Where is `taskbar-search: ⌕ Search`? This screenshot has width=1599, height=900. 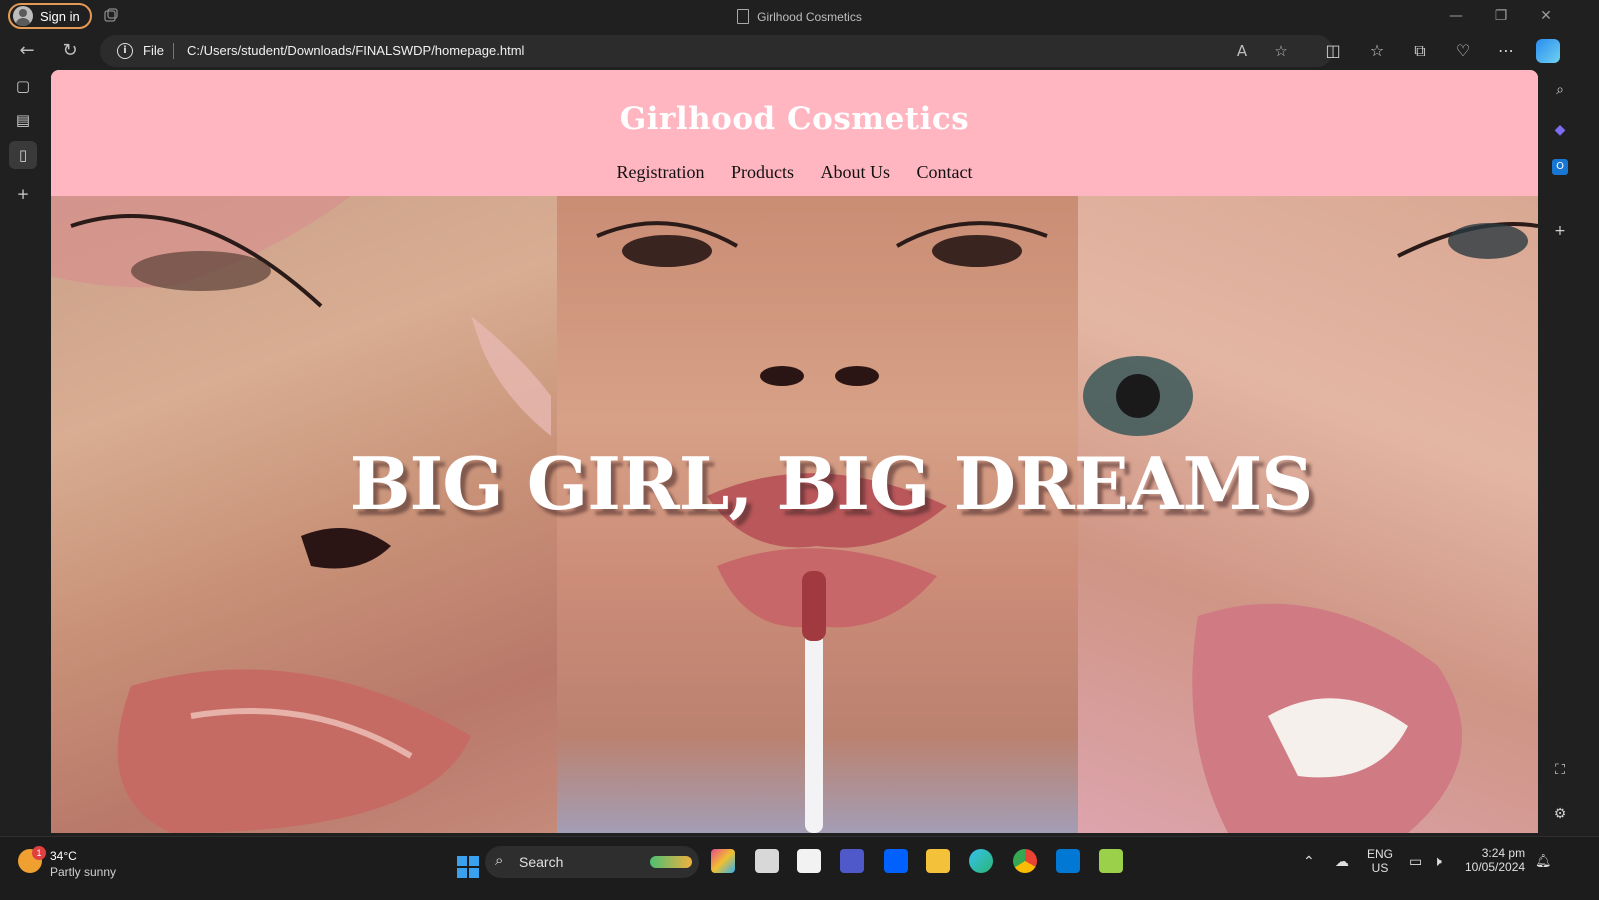
taskbar-search: ⌕ Search is located at coordinates (592, 862).